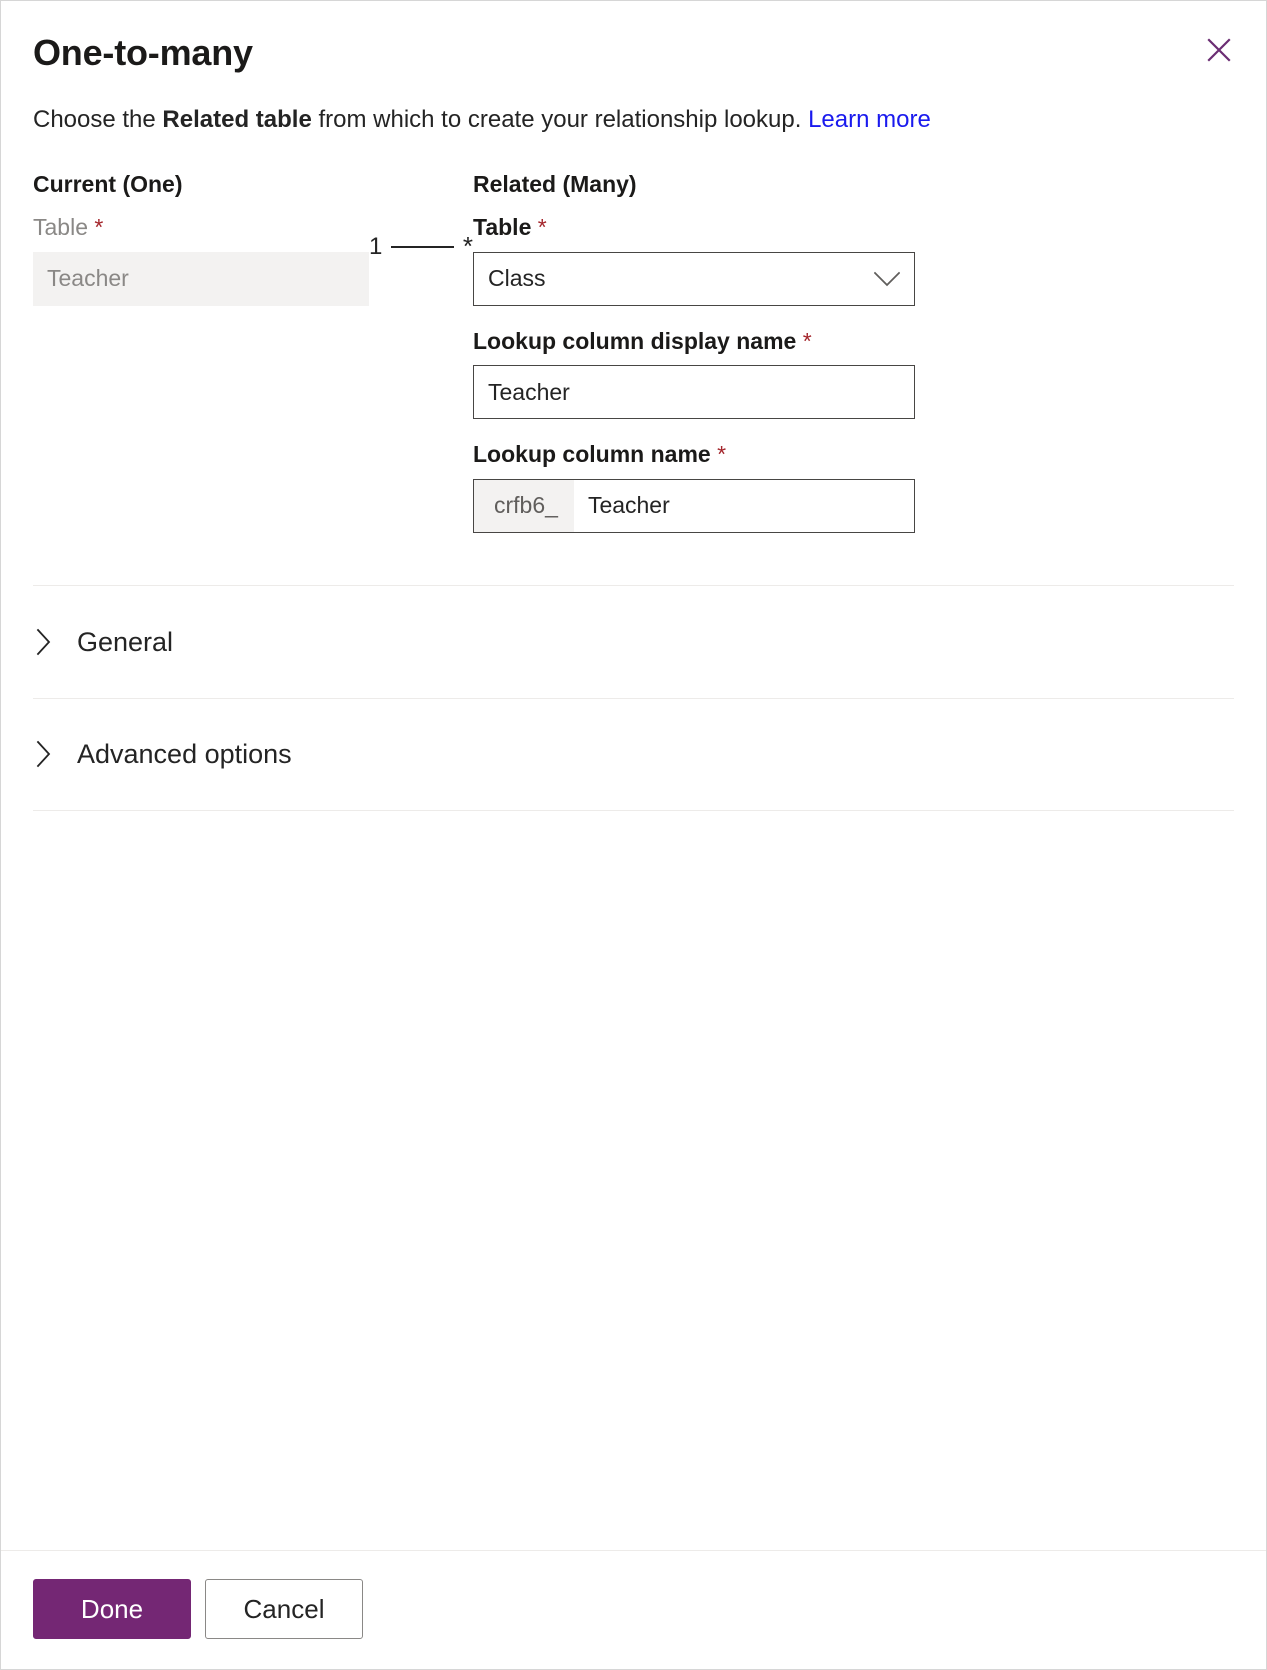 The width and height of the screenshot is (1267, 1670). What do you see at coordinates (633, 1609) in the screenshot?
I see `dialog-footer: Done Cancel` at bounding box center [633, 1609].